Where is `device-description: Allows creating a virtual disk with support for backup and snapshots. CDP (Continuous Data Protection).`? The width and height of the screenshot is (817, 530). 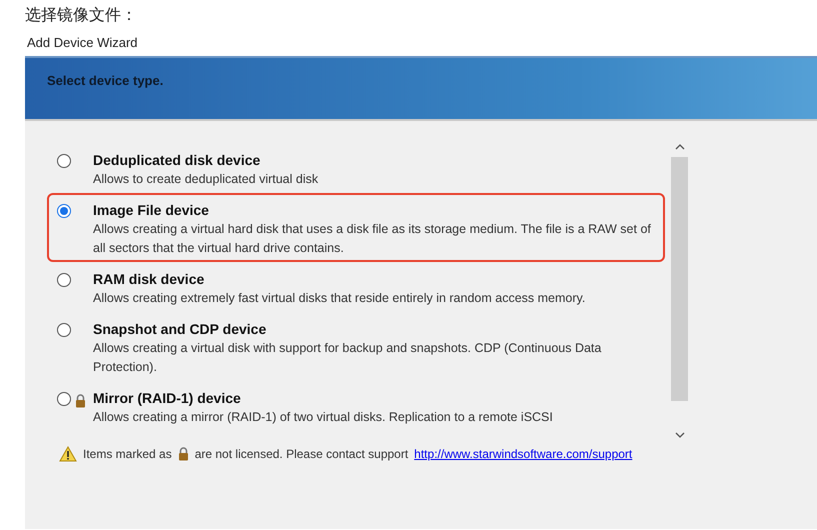
device-description: Allows creating a virtual disk with support for backup and snapshots. CDP (Continuous Data Protection). is located at coordinates (347, 358).